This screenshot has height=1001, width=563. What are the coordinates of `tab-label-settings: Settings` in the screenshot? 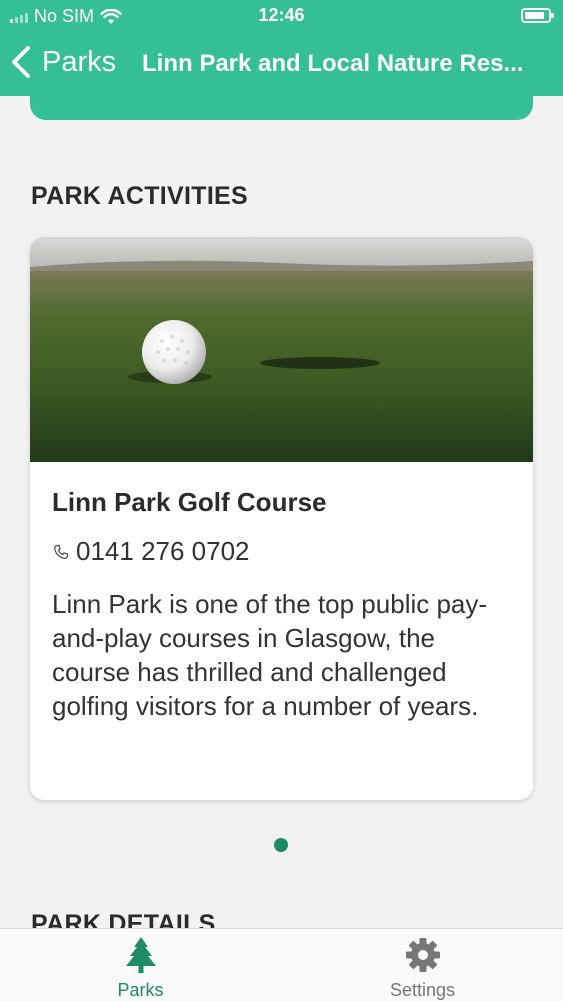 It's located at (422, 990).